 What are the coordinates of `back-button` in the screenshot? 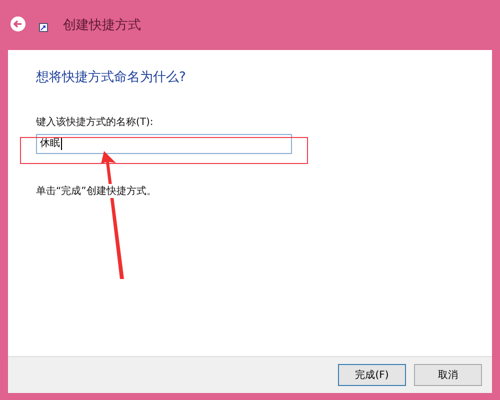 It's located at (19, 25).